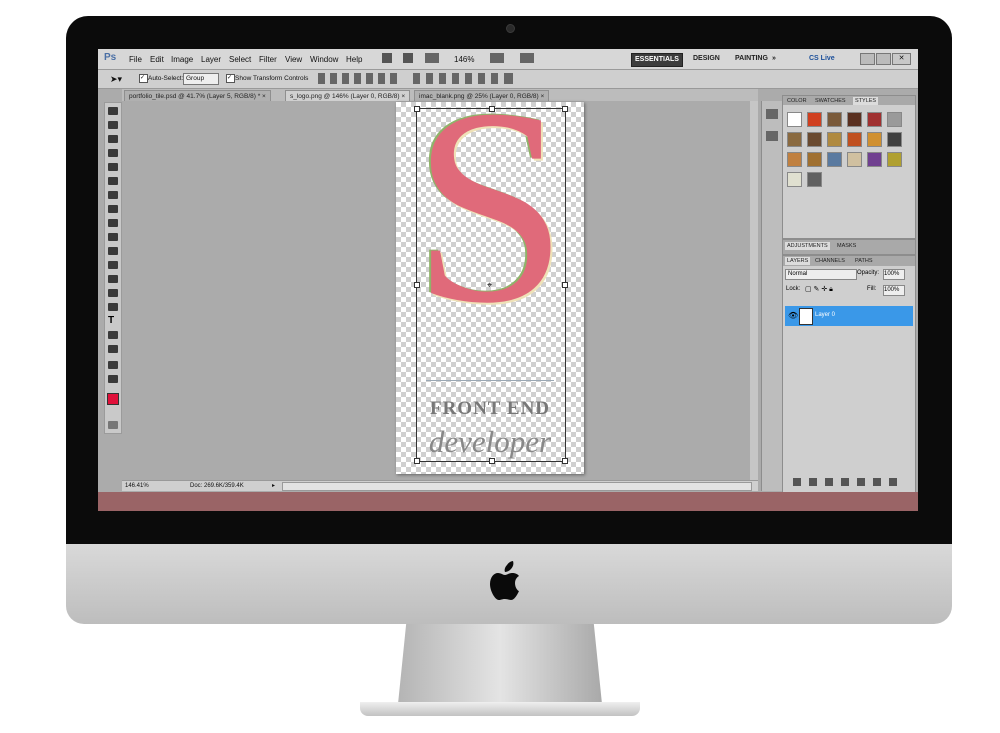 The height and width of the screenshot is (733, 1000). What do you see at coordinates (273, 485) in the screenshot?
I see `status-arrow-icon: ▸` at bounding box center [273, 485].